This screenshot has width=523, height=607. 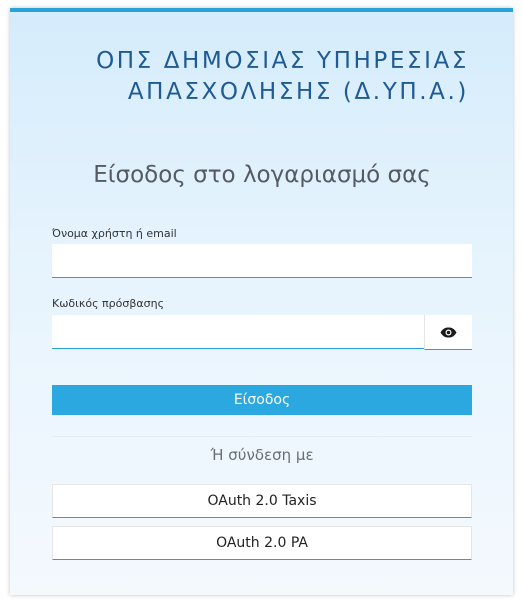 I want to click on app-title-line2: ΑΠΑΣΧΟΛΗΣΗΣ (Δ.ΥΠ.Α.), so click(x=298, y=92).